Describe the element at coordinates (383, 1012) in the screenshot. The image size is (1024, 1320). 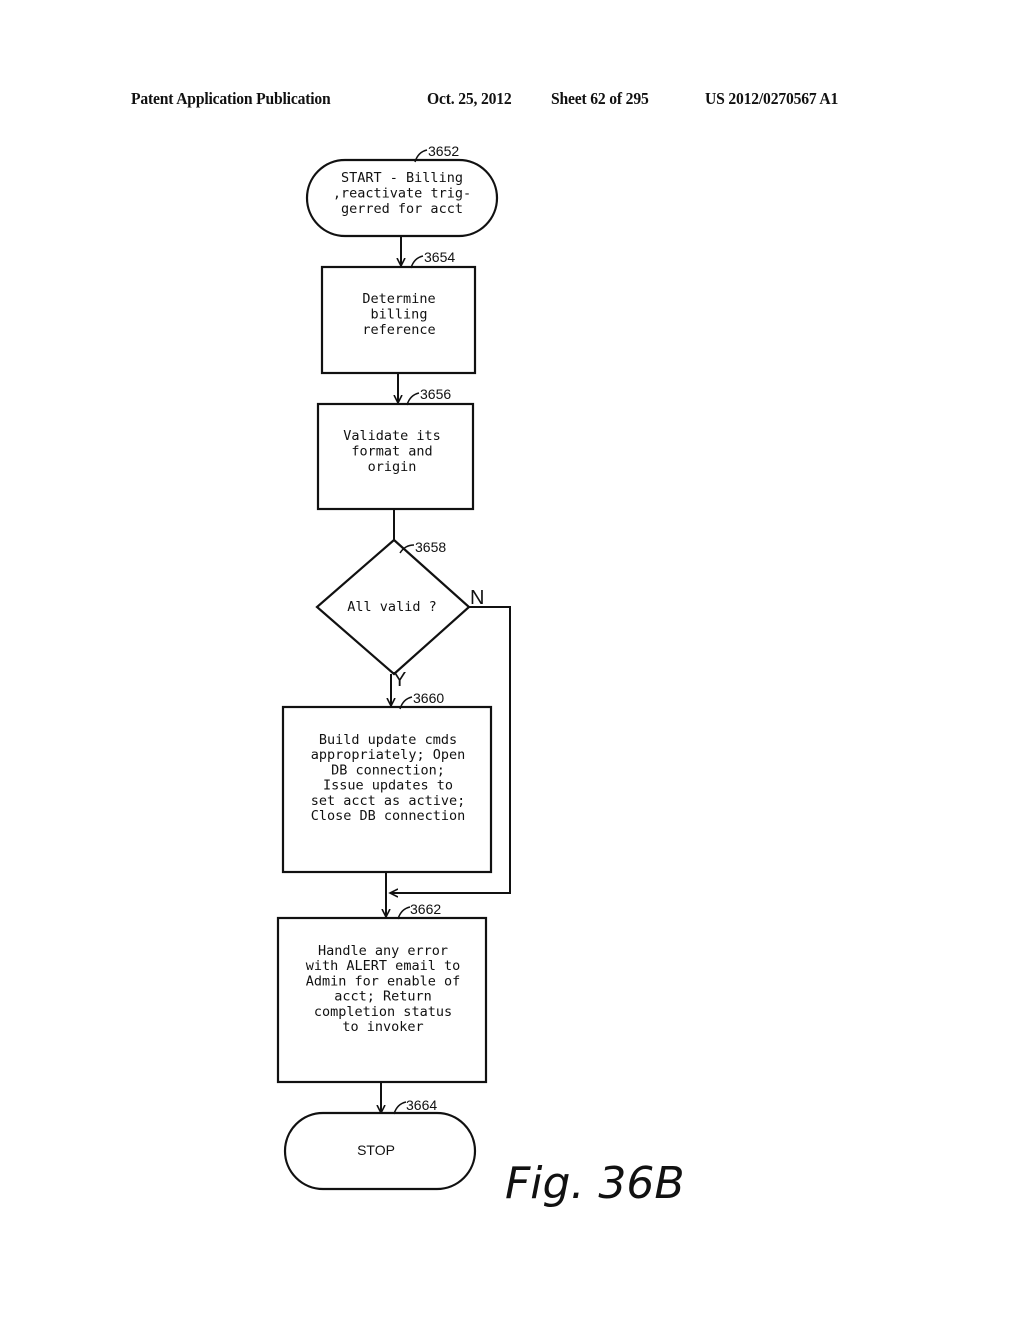
I see `node-3662-text-line: completion status` at that location.